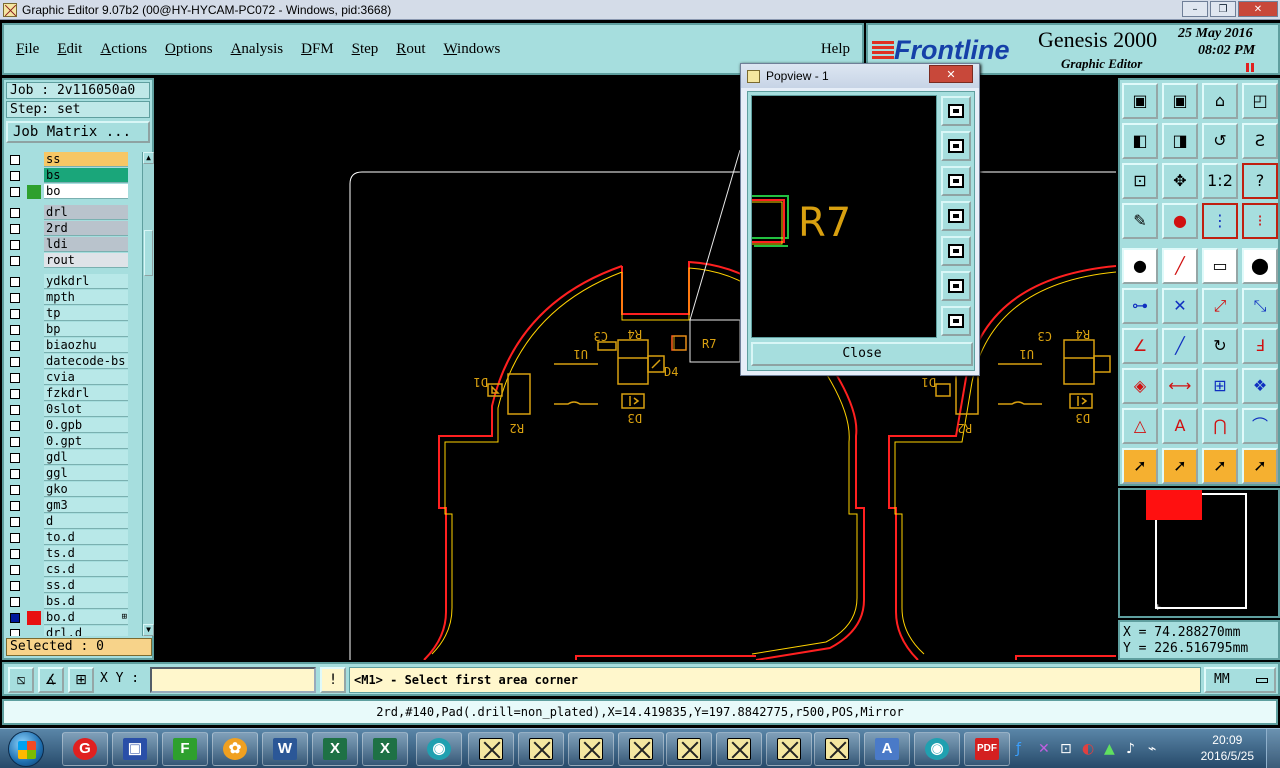 Image resolution: width=1280 pixels, height=768 pixels. Describe the element at coordinates (27, 49) in the screenshot. I see `menu-file: File` at that location.